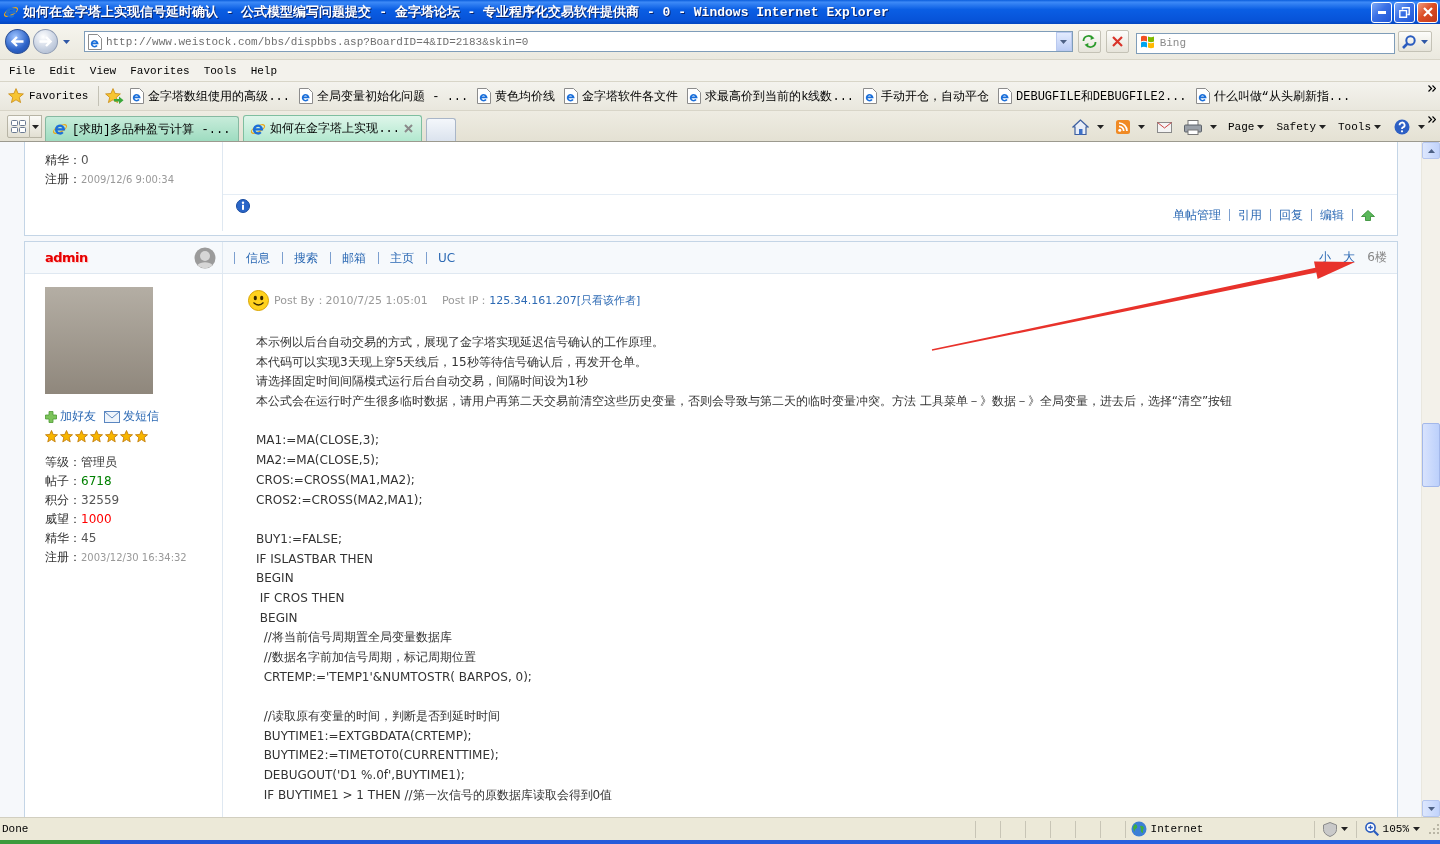  What do you see at coordinates (1431, 150) in the screenshot?
I see `scroll-up-button` at bounding box center [1431, 150].